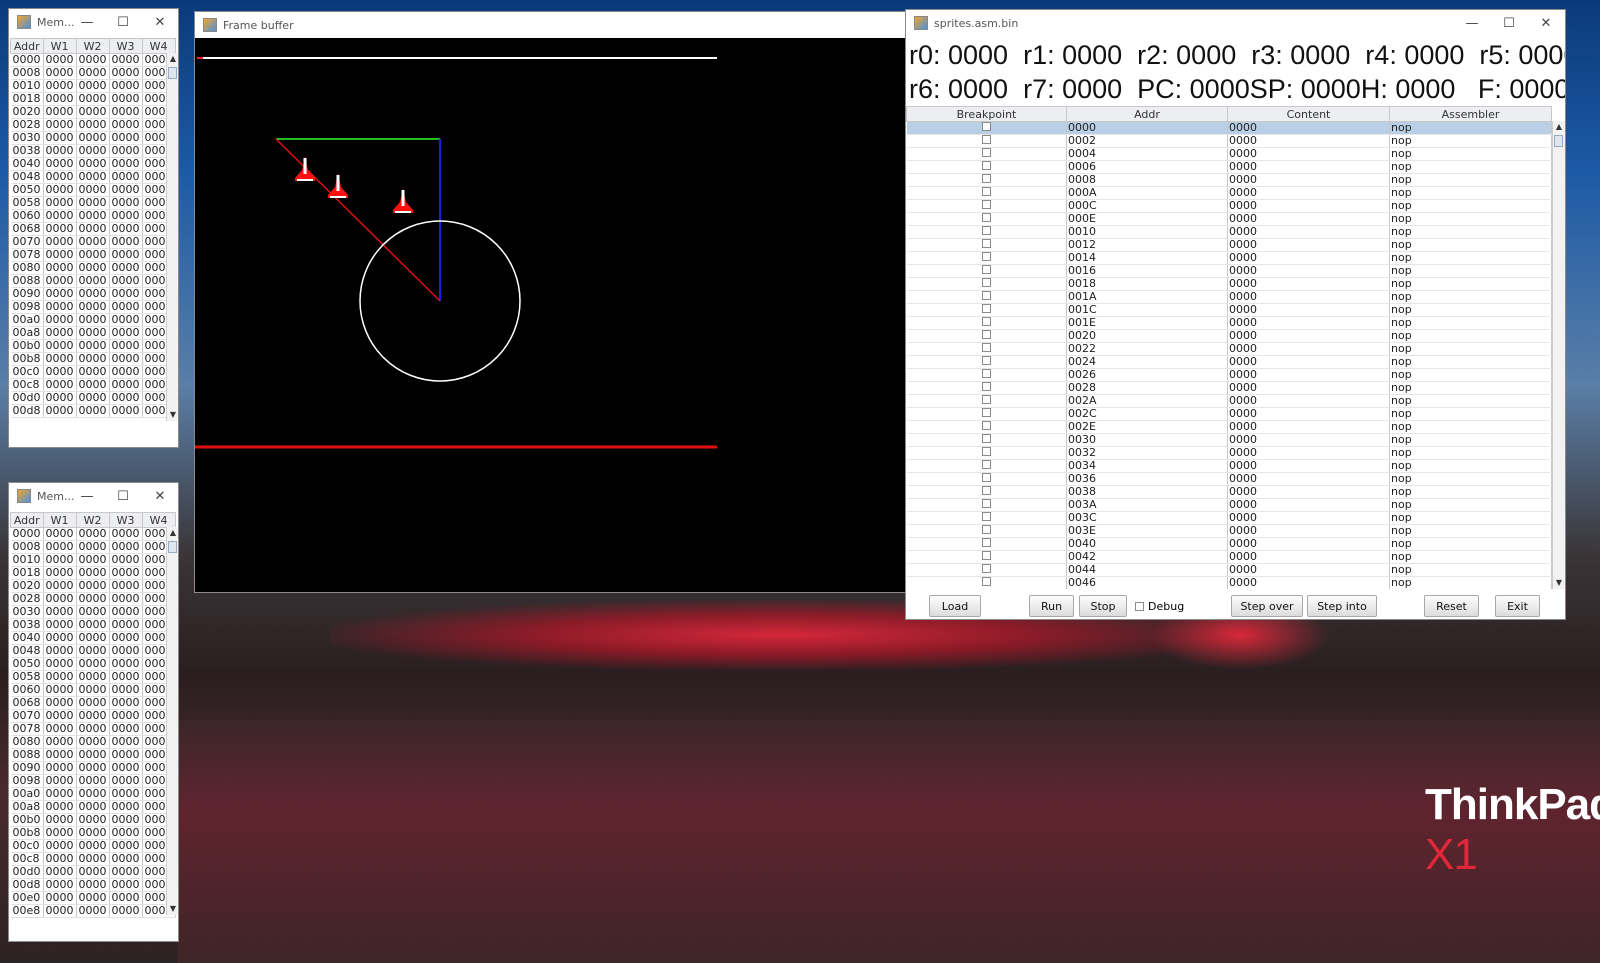 This screenshot has width=1600, height=963. What do you see at coordinates (93, 677) in the screenshot?
I see `table-row: 0058 0000 0000 0000 0000` at bounding box center [93, 677].